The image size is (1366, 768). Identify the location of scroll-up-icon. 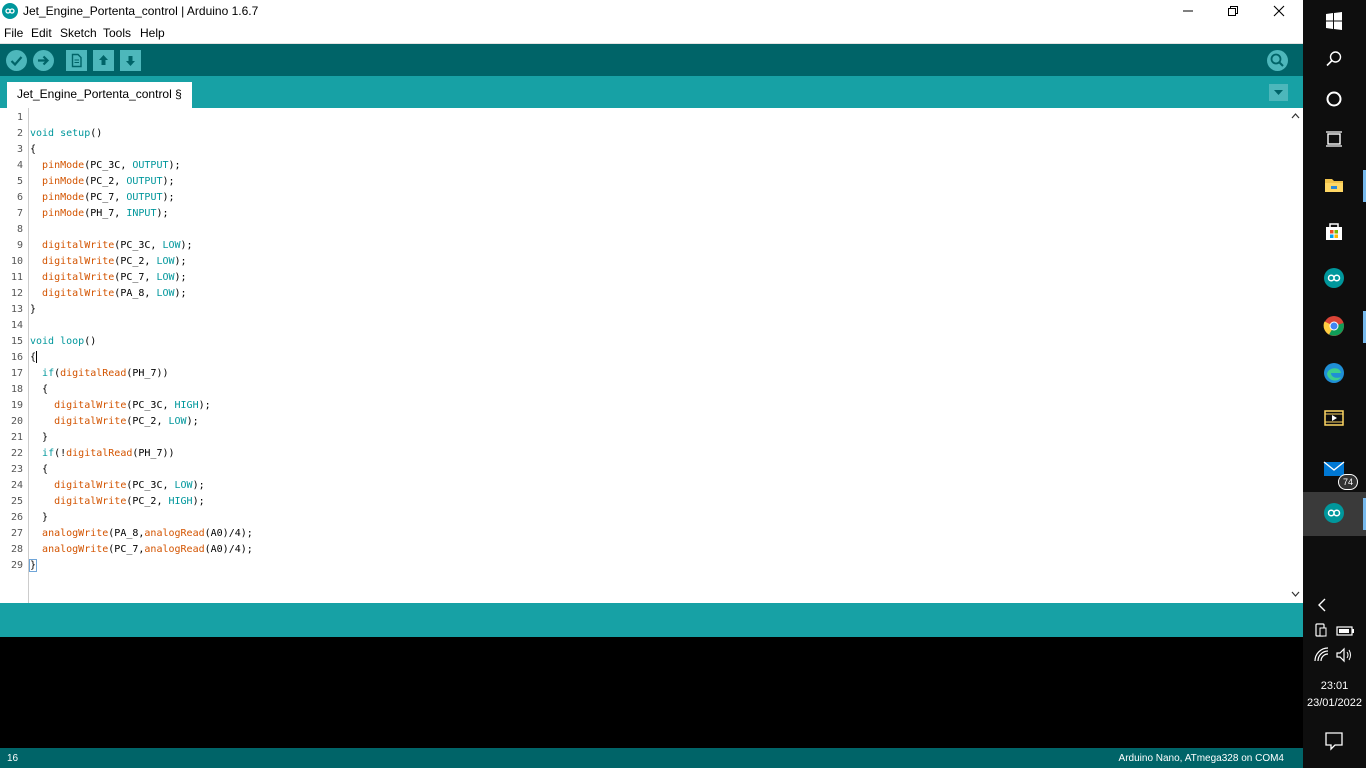
(1295, 116).